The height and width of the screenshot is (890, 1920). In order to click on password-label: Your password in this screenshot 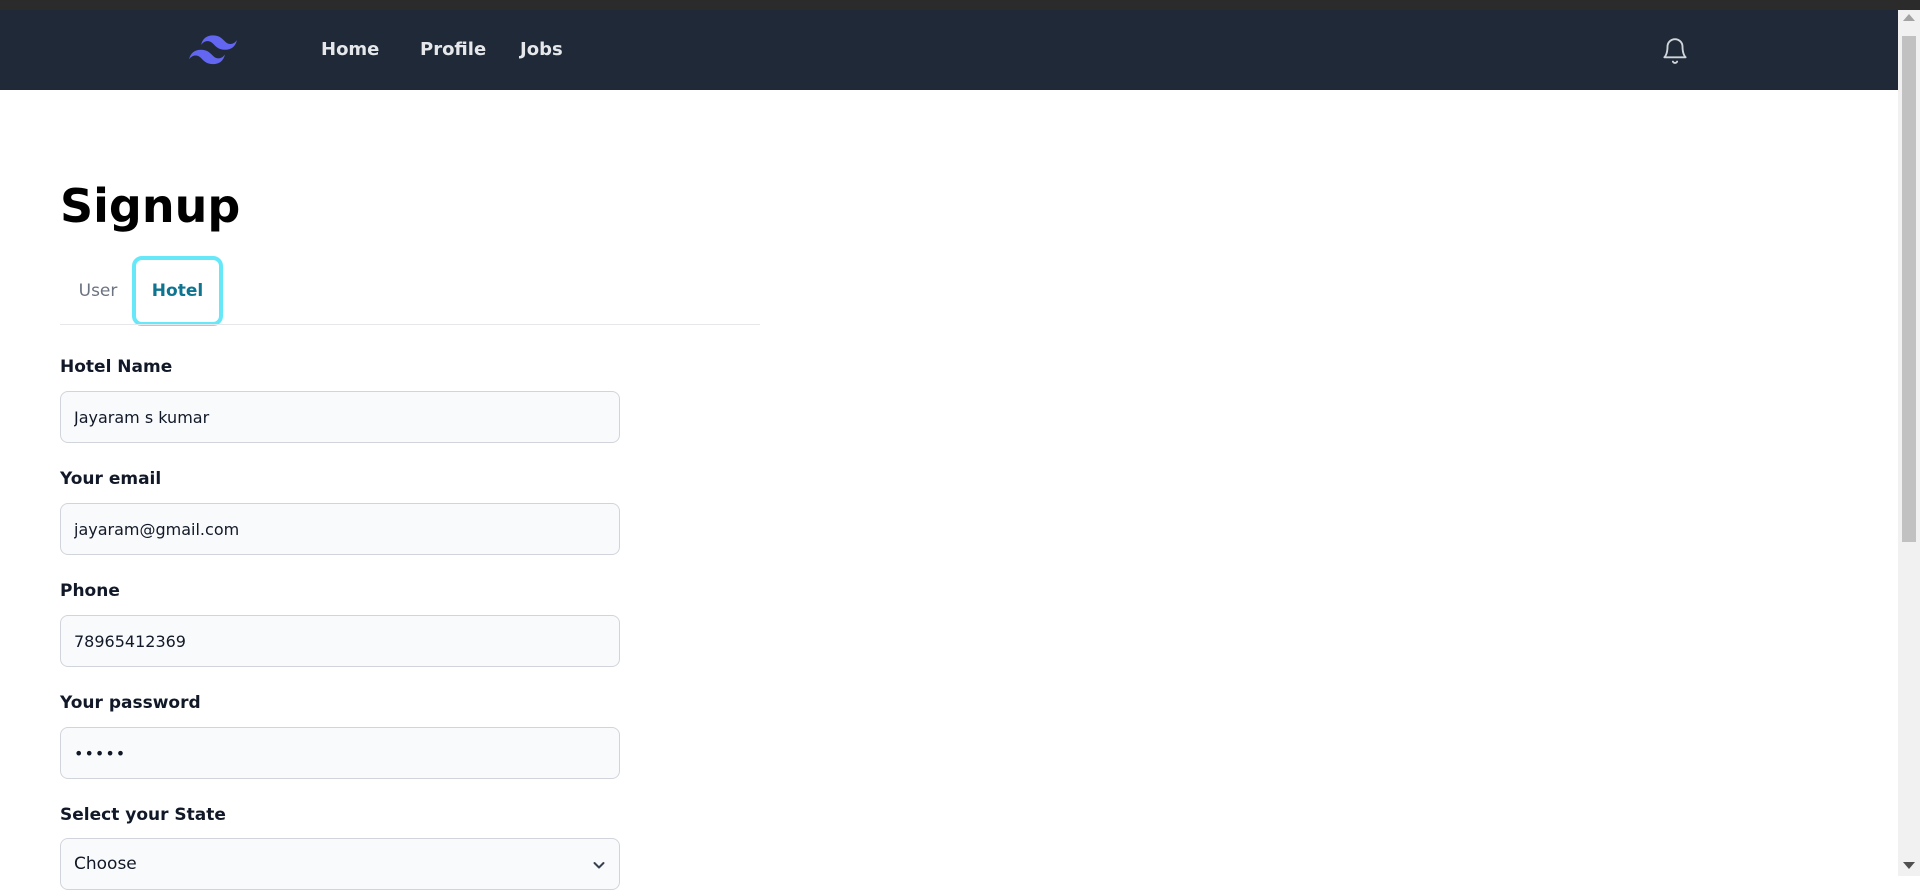, I will do `click(130, 703)`.